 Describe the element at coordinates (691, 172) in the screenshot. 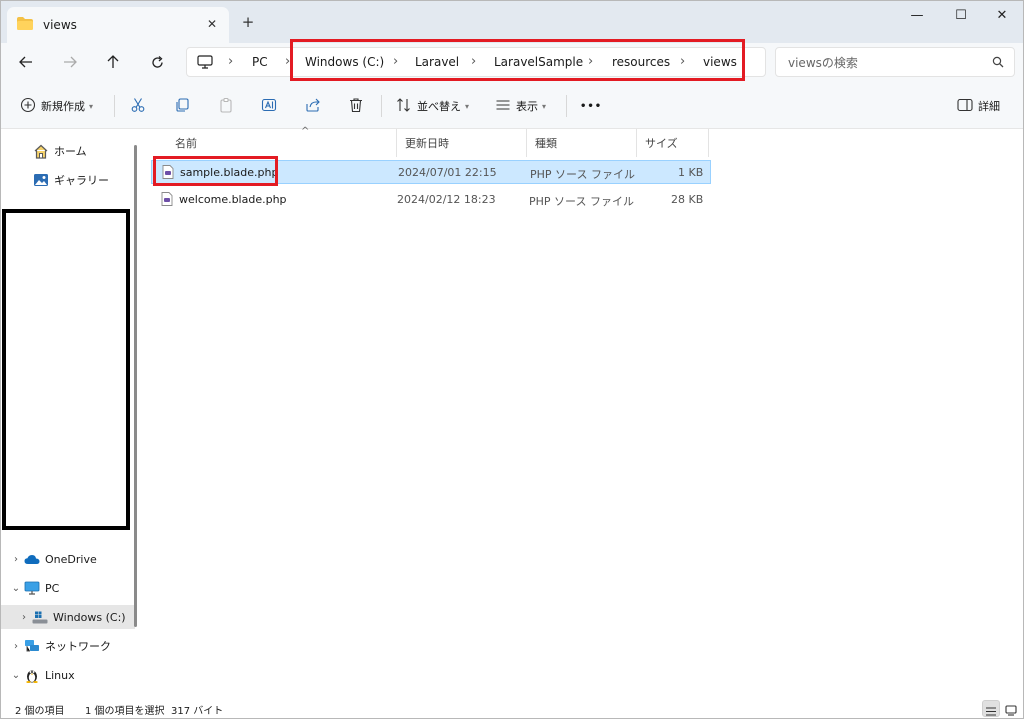

I see `file-size: 1 KB` at that location.